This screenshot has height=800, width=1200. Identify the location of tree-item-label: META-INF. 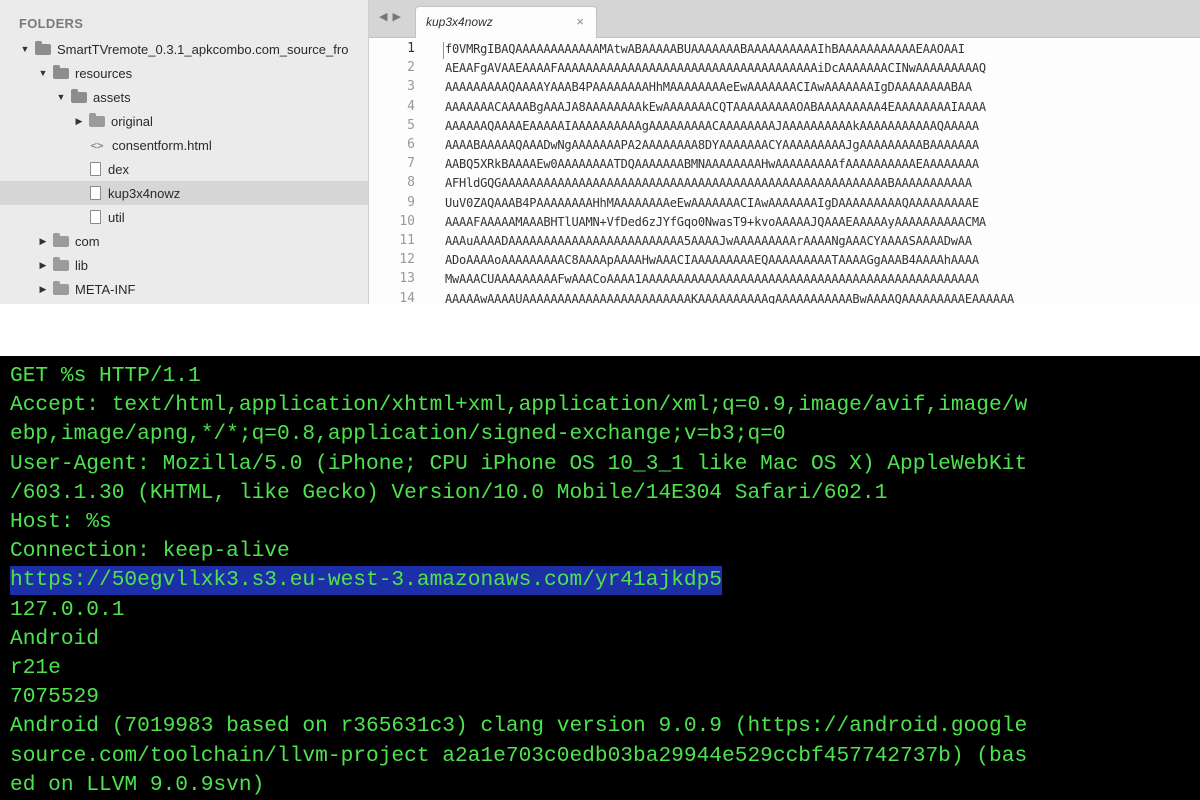
(105, 289).